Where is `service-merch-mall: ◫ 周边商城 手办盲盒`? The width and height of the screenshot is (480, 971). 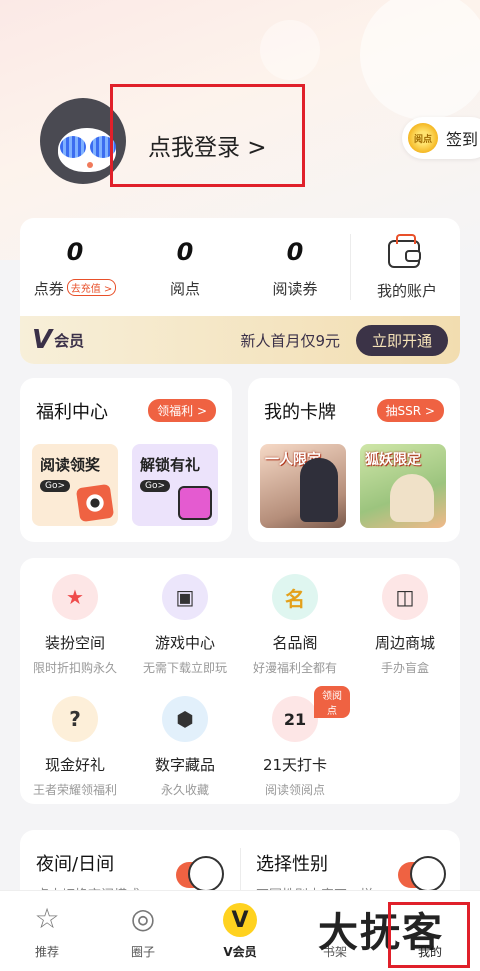 service-merch-mall: ◫ 周边商城 手办盲盒 is located at coordinates (405, 625).